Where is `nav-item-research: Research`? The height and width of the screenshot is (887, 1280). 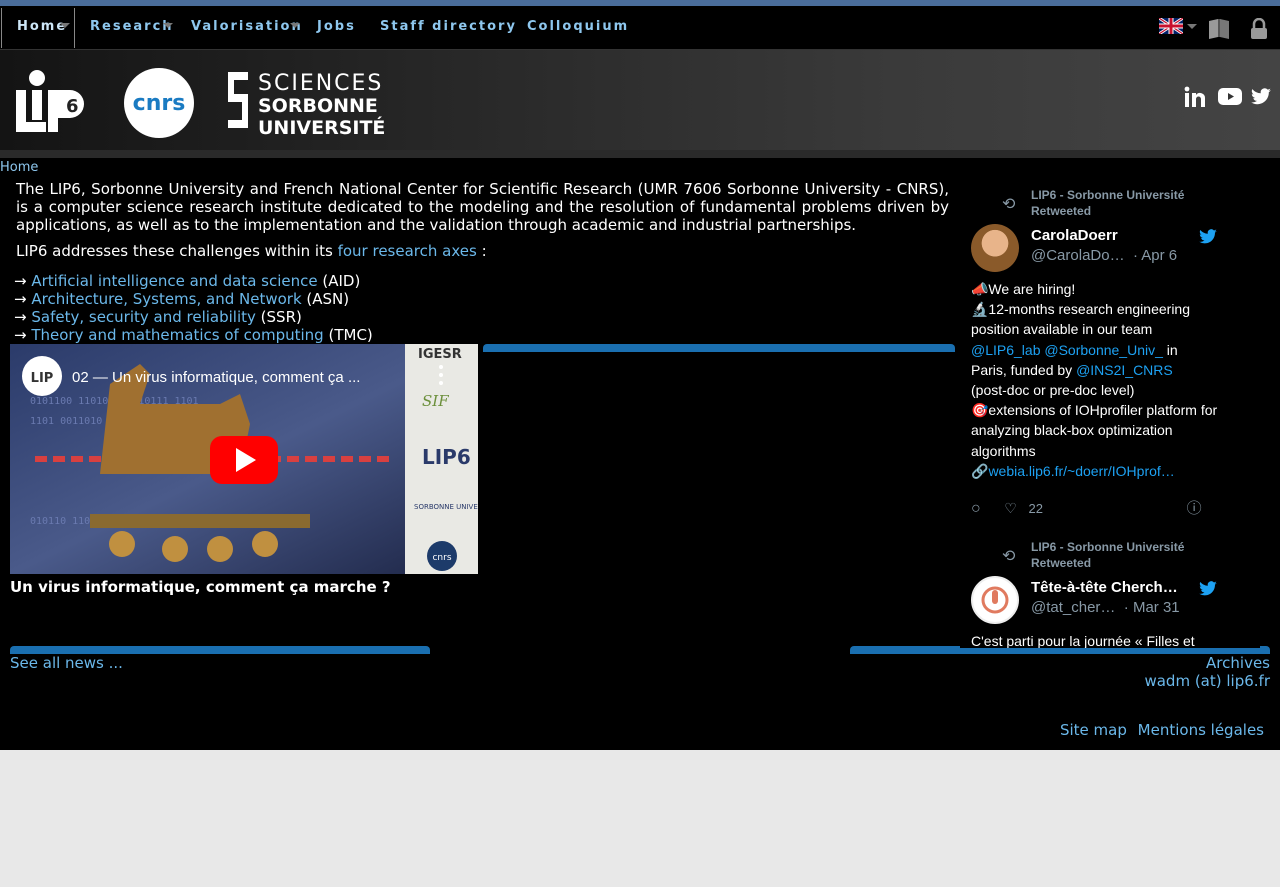
nav-item-research: Research is located at coordinates (132, 28).